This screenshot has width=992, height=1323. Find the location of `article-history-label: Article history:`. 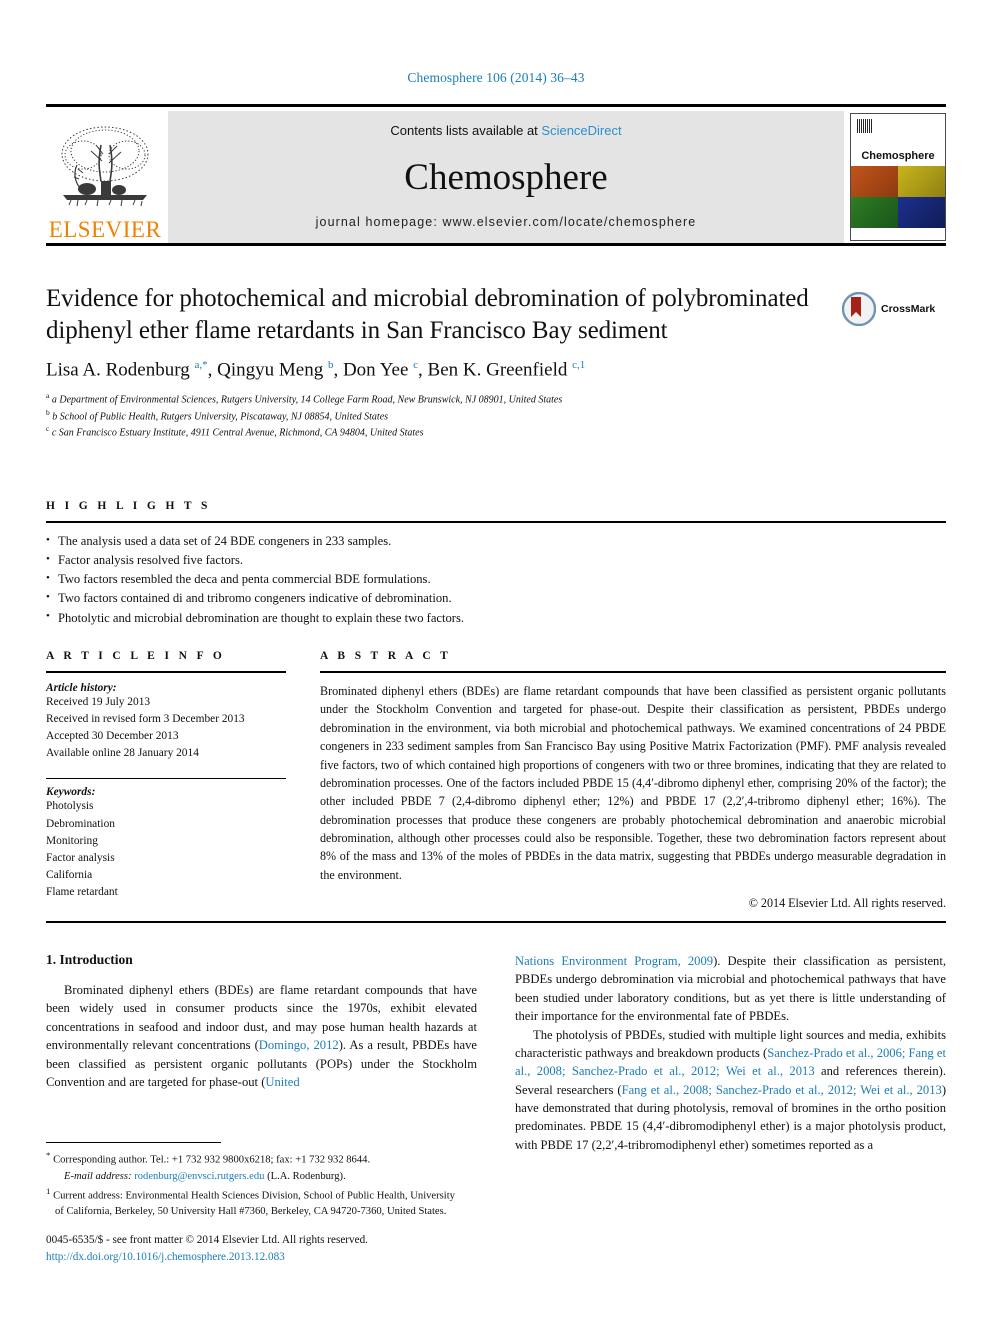

article-history-label: Article history: is located at coordinates (81, 688).